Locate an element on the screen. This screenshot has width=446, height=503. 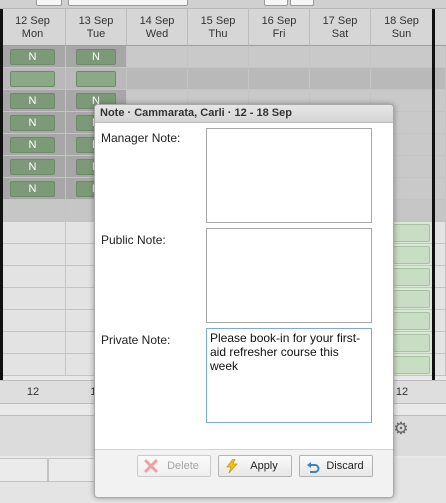
undo-icon is located at coordinates (313, 467).